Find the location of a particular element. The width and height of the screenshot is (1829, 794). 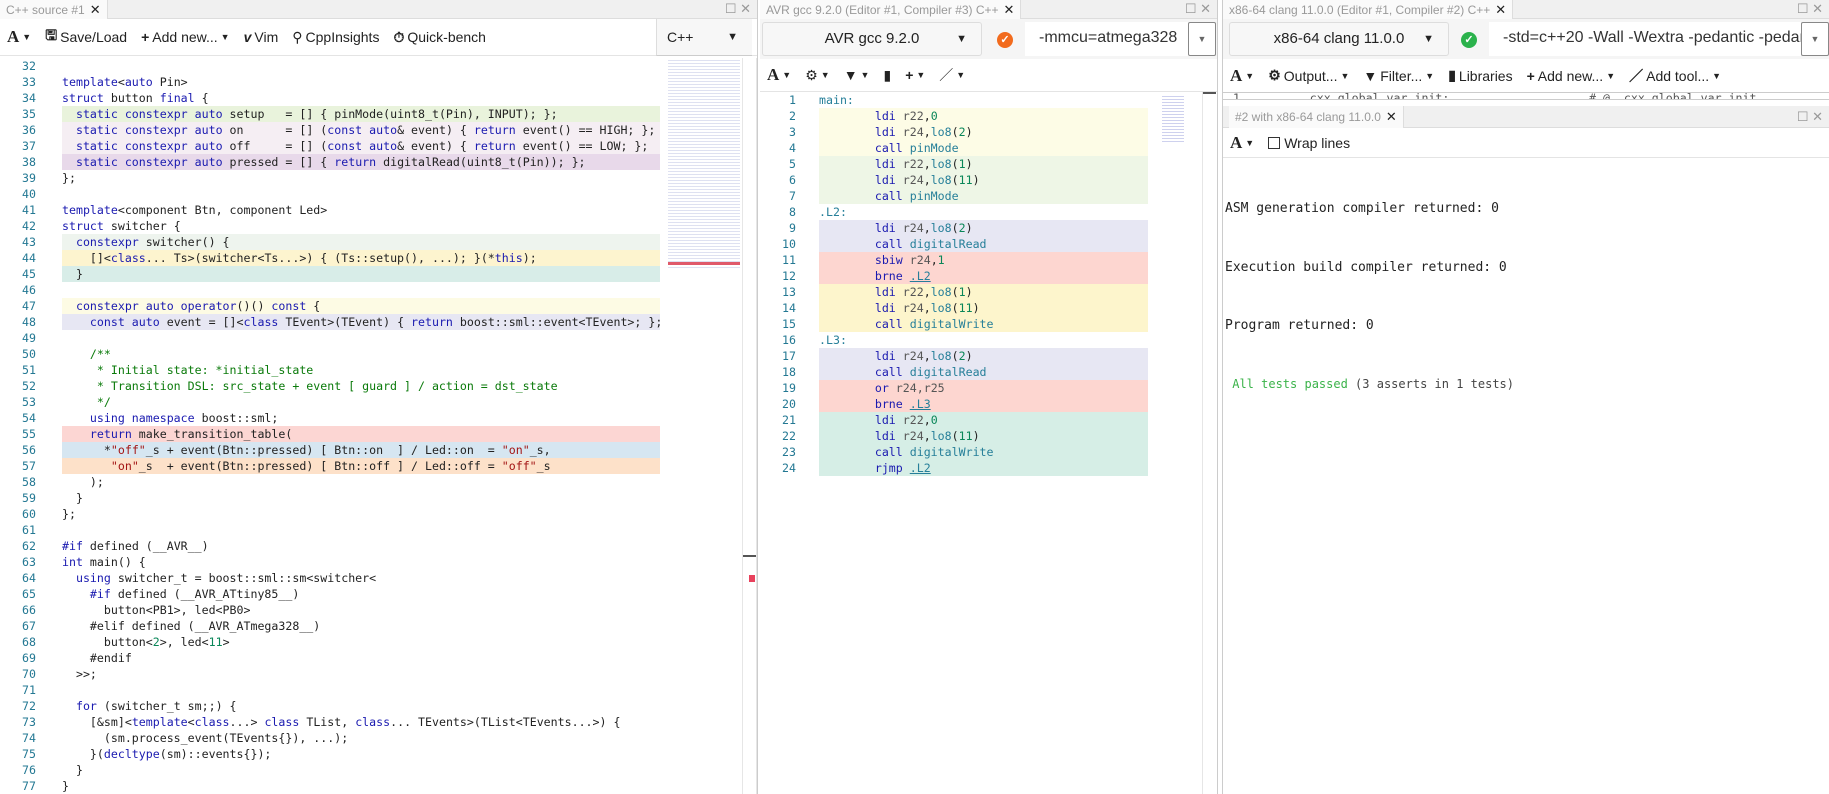

filter-button: ▼ Filter... ▼ is located at coordinates (1398, 76).